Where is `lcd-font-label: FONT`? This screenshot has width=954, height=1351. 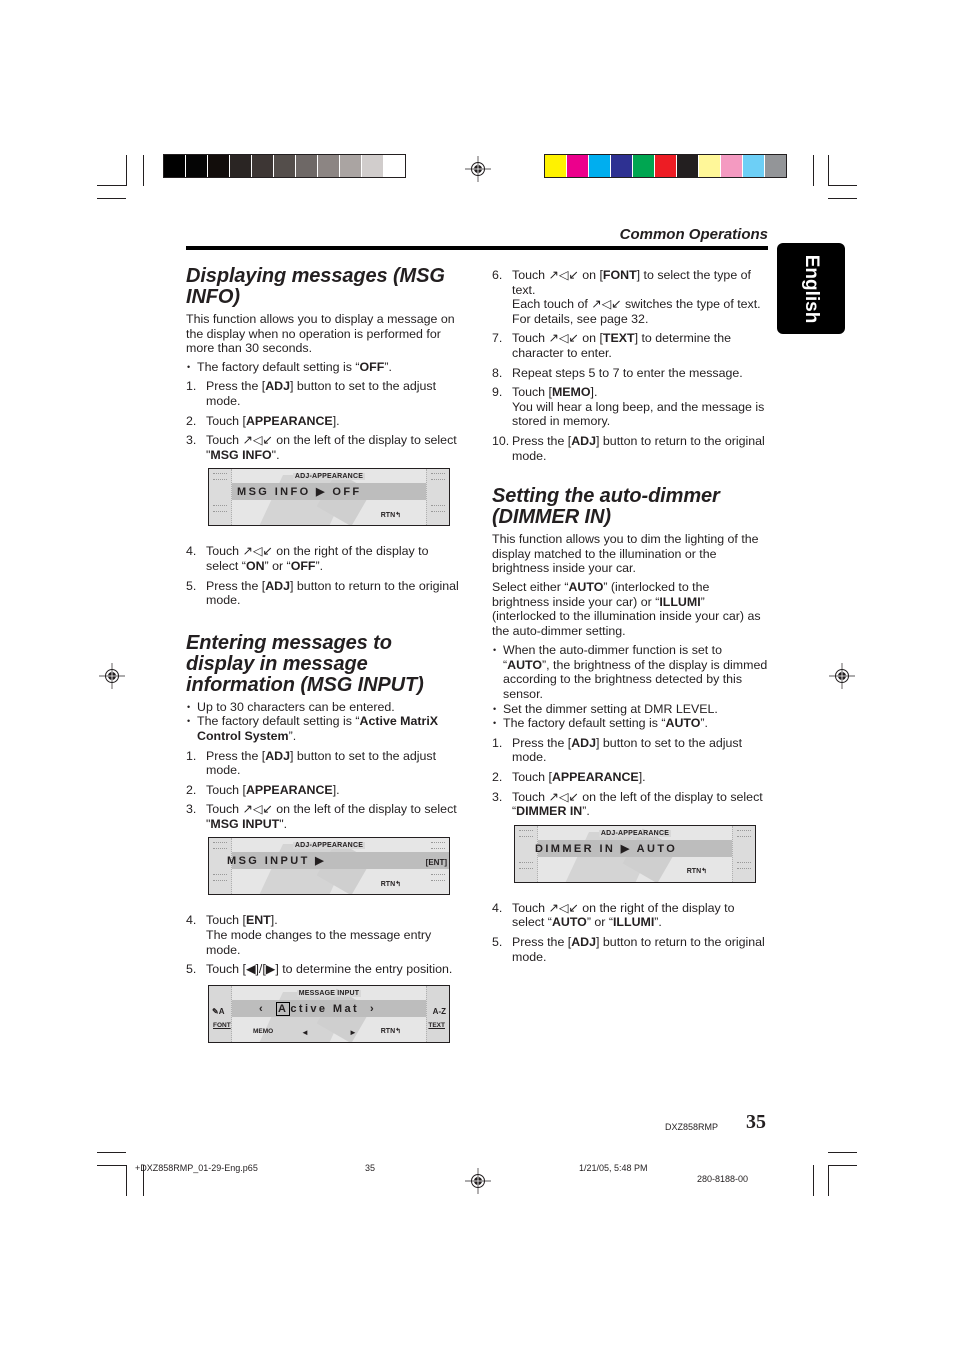 lcd-font-label: FONT is located at coordinates (222, 1025).